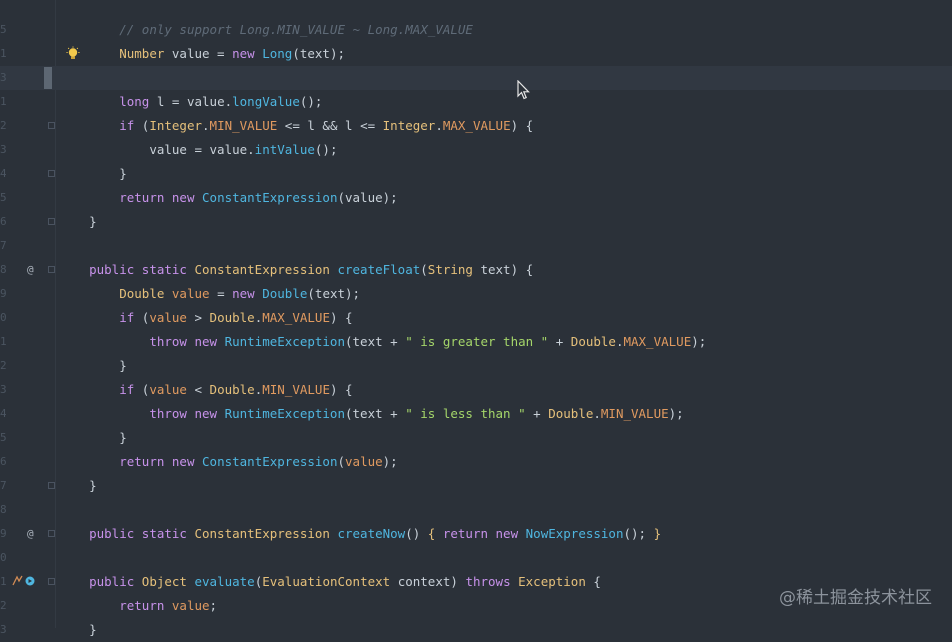 The width and height of the screenshot is (952, 642). Describe the element at coordinates (476, 630) in the screenshot. I see `code-line: 3 }` at that location.